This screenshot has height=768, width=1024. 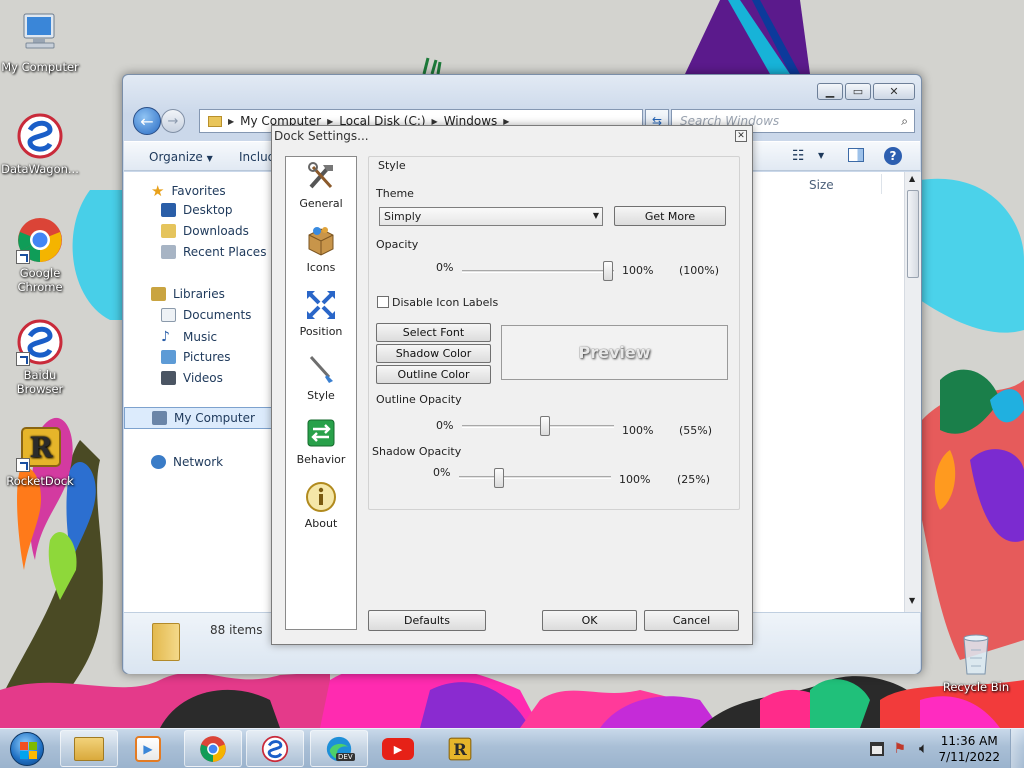 I want to click on item-count: 88 items, so click(x=236, y=630).